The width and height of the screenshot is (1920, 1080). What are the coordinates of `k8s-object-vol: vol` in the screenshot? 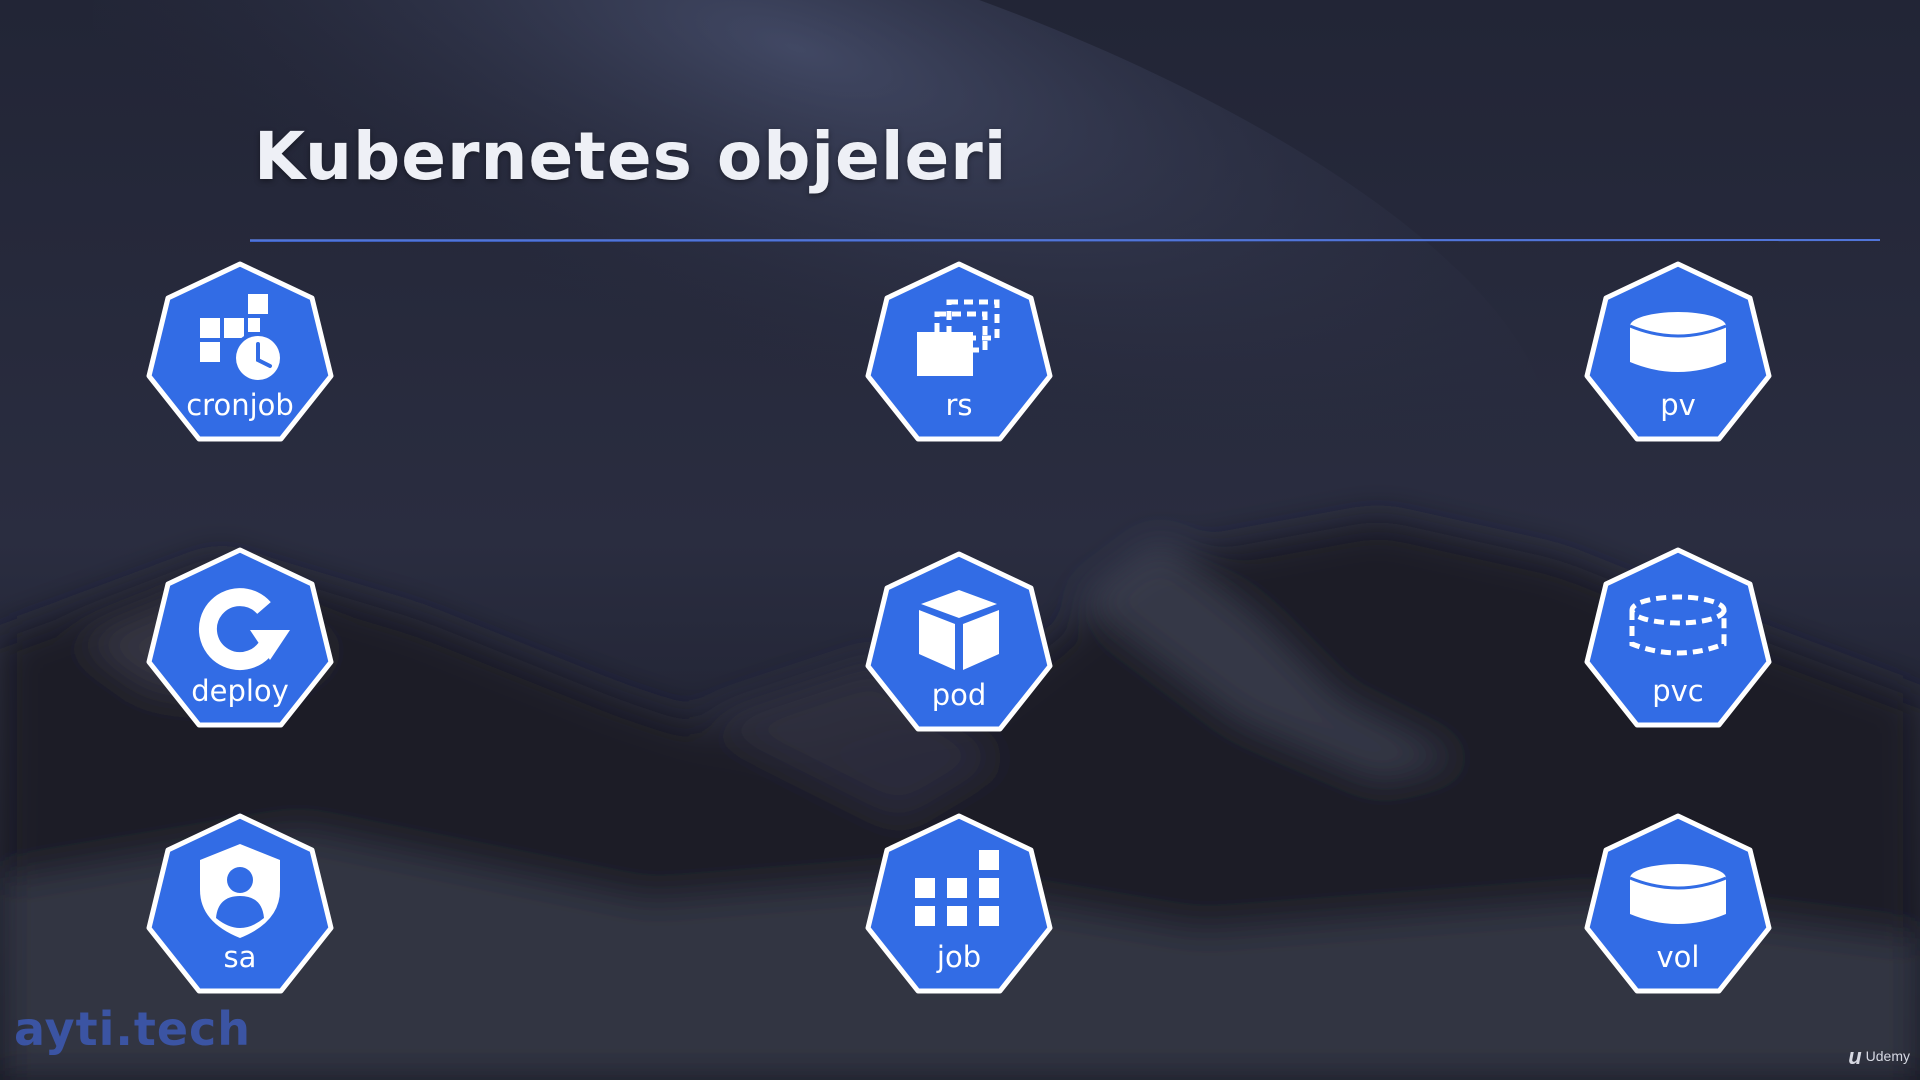 It's located at (1678, 910).